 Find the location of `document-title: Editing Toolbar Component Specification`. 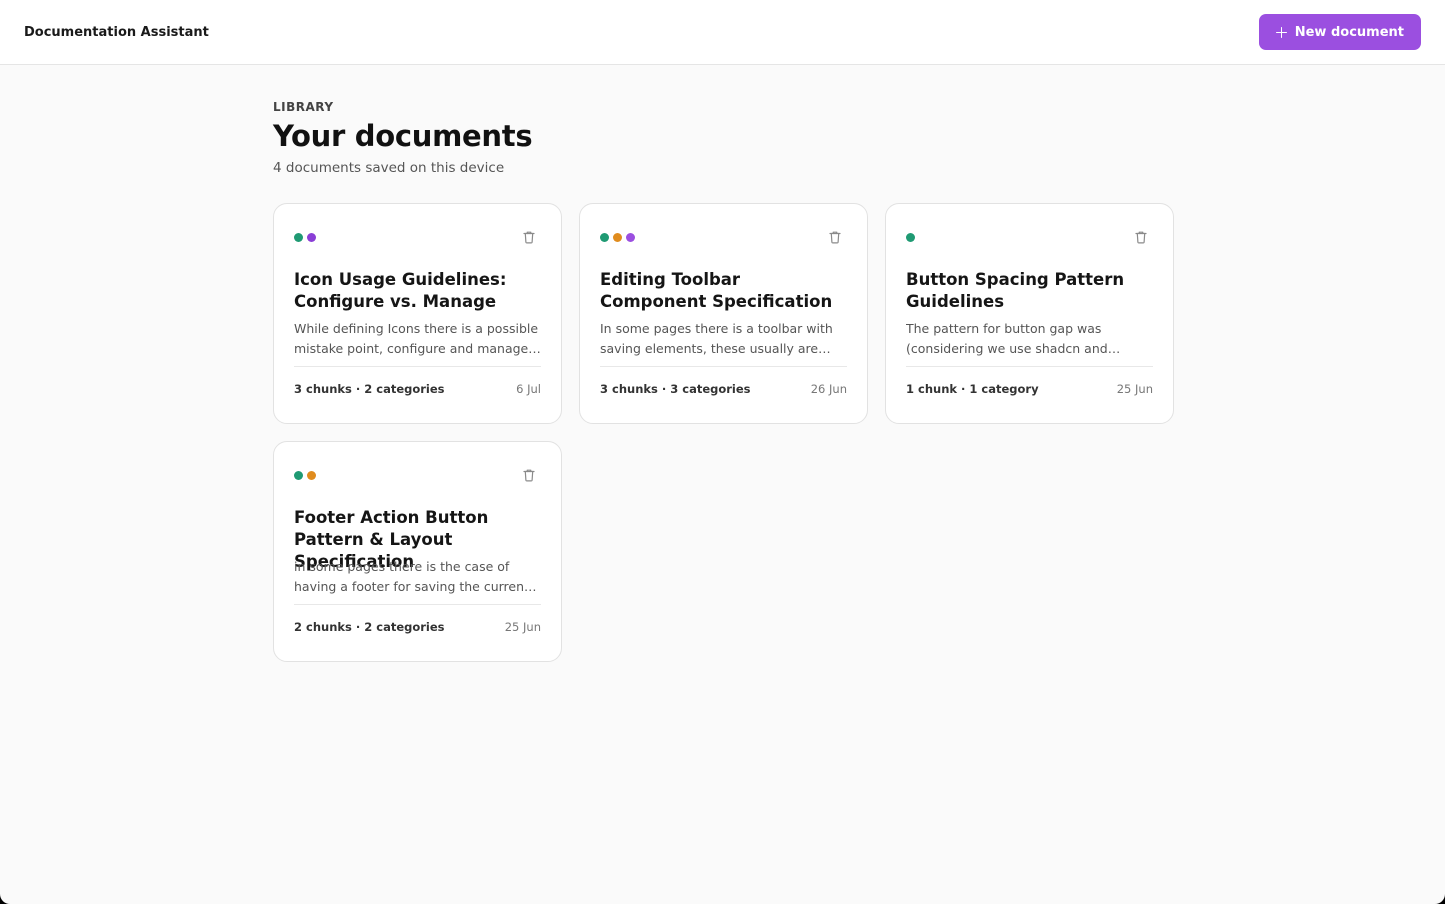

document-title: Editing Toolbar Component Specification is located at coordinates (716, 290).